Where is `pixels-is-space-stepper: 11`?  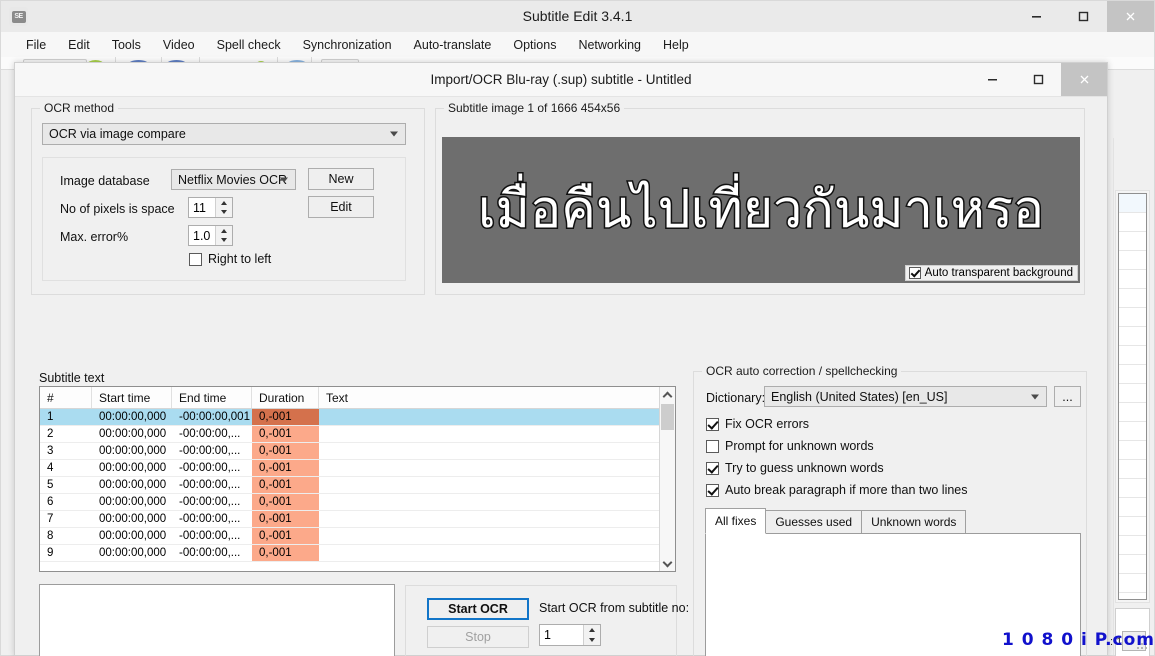
pixels-is-space-stepper: 11 is located at coordinates (210, 207).